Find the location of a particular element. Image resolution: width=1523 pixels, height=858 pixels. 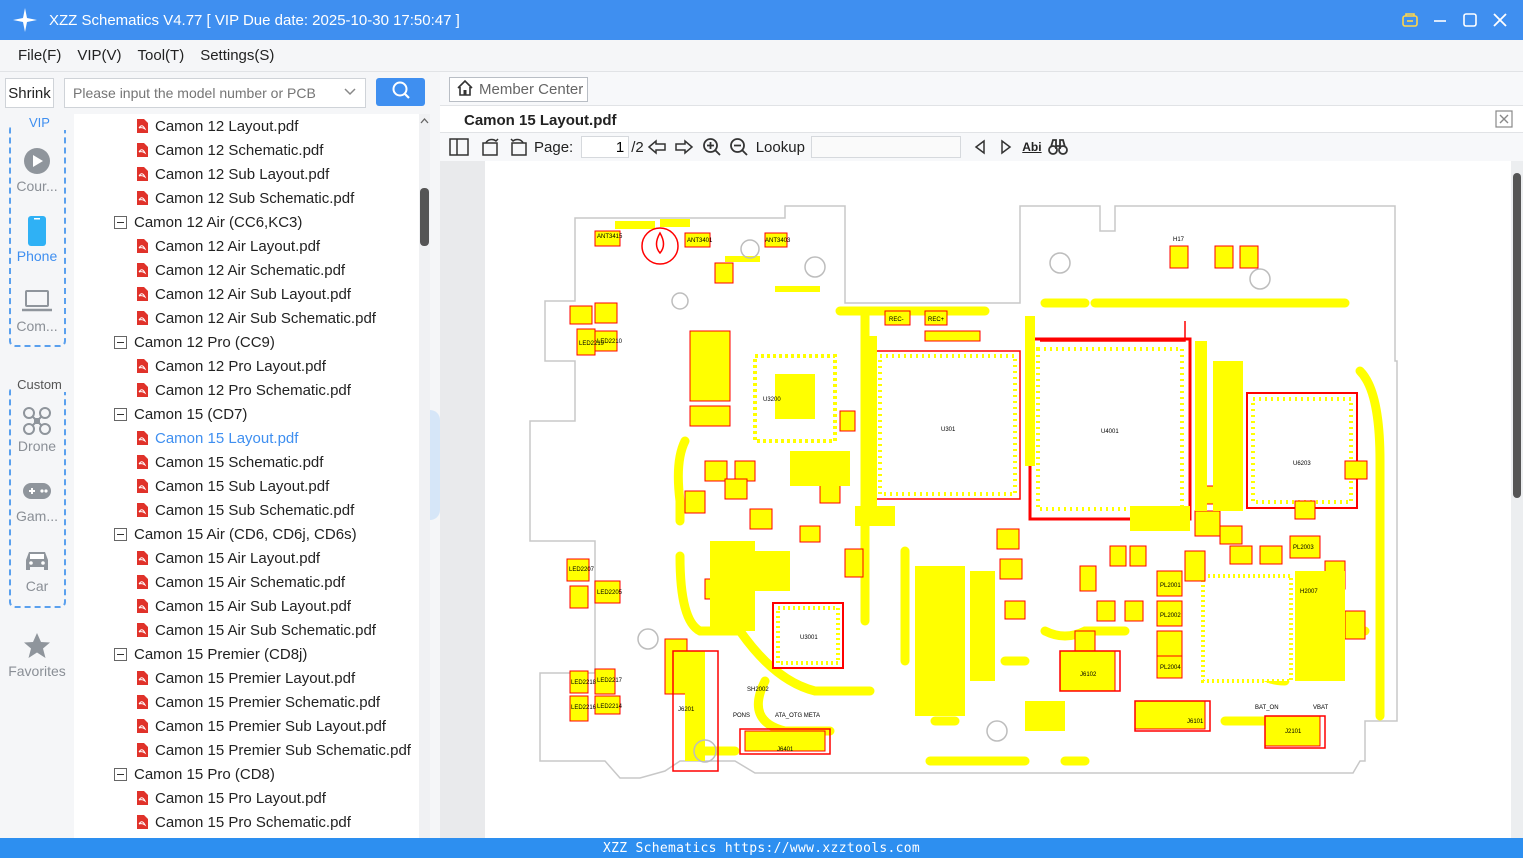

tree-file: Camon 15 Premier Sub Layout.pdf is located at coordinates (261, 726).